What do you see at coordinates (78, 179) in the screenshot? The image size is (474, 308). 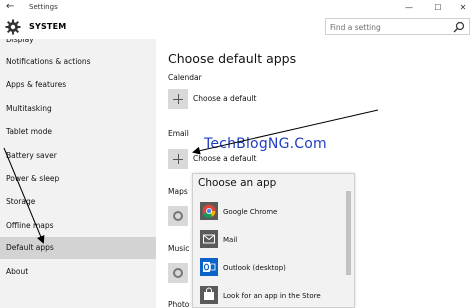 I see `sidebar-item-power-sleep: Power & sleep` at bounding box center [78, 179].